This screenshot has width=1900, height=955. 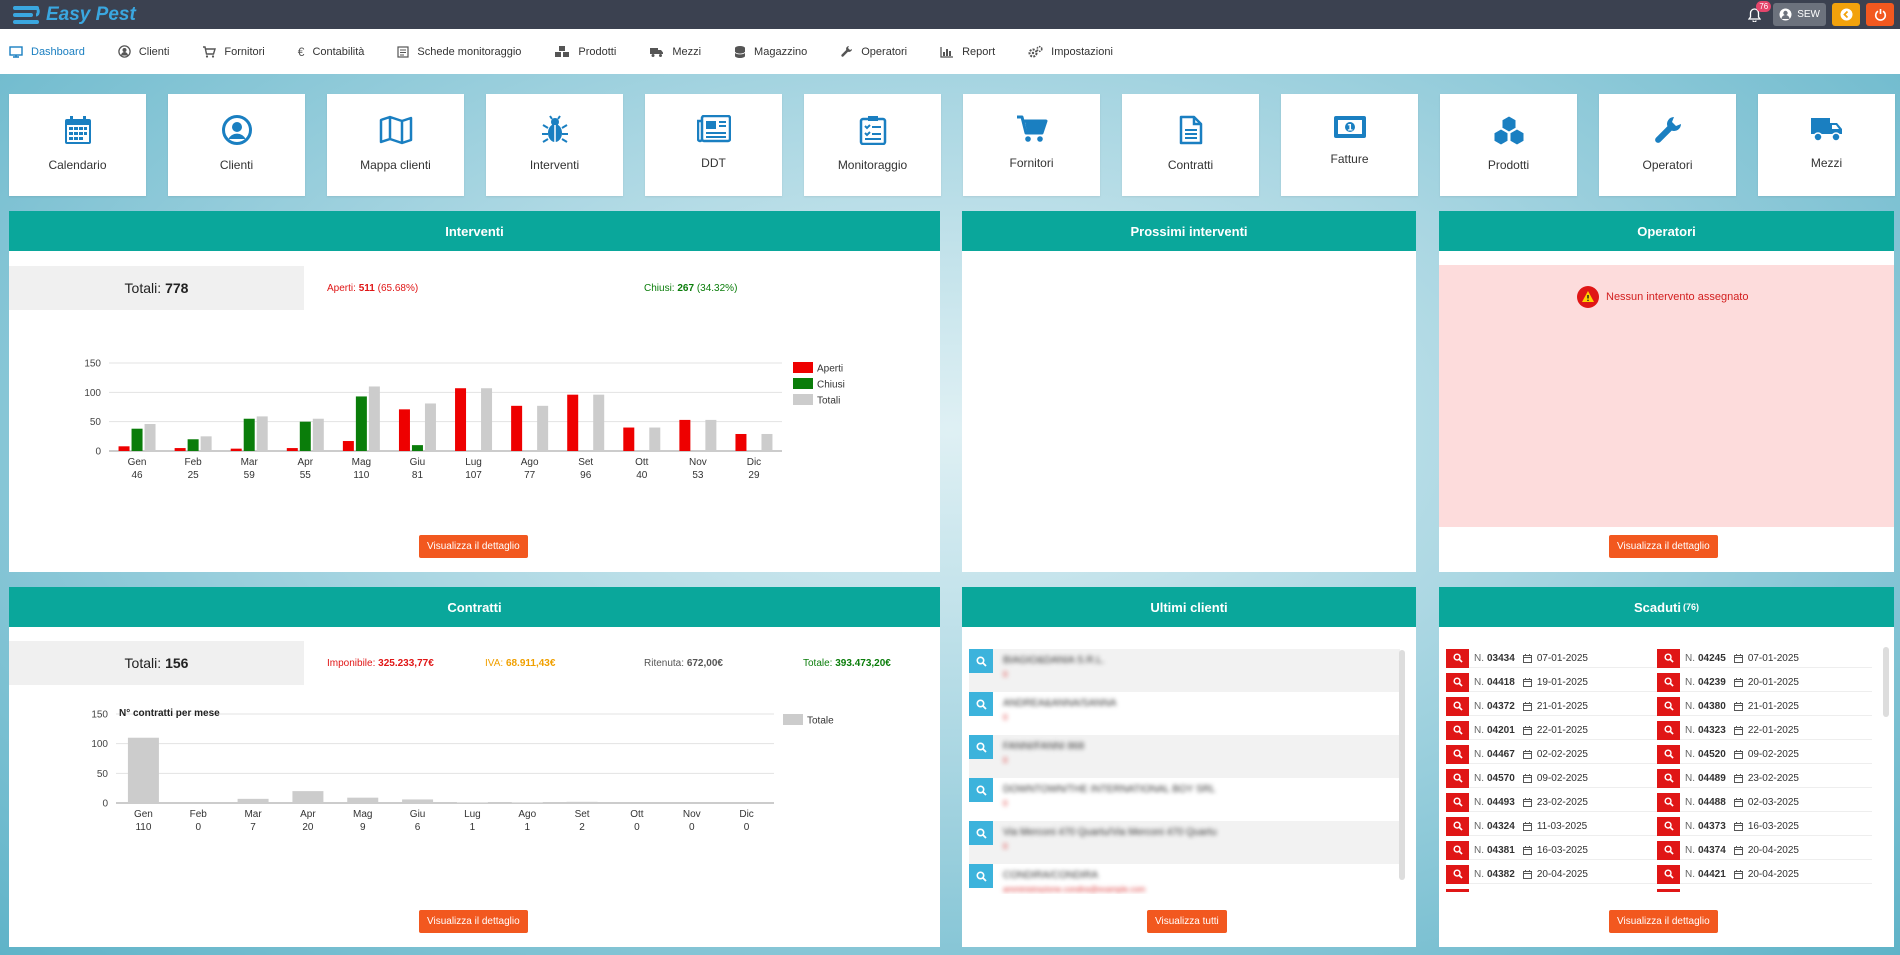 What do you see at coordinates (1184, 756) in the screenshot?
I see `list-item: FANNI/FANNI 868 0` at bounding box center [1184, 756].